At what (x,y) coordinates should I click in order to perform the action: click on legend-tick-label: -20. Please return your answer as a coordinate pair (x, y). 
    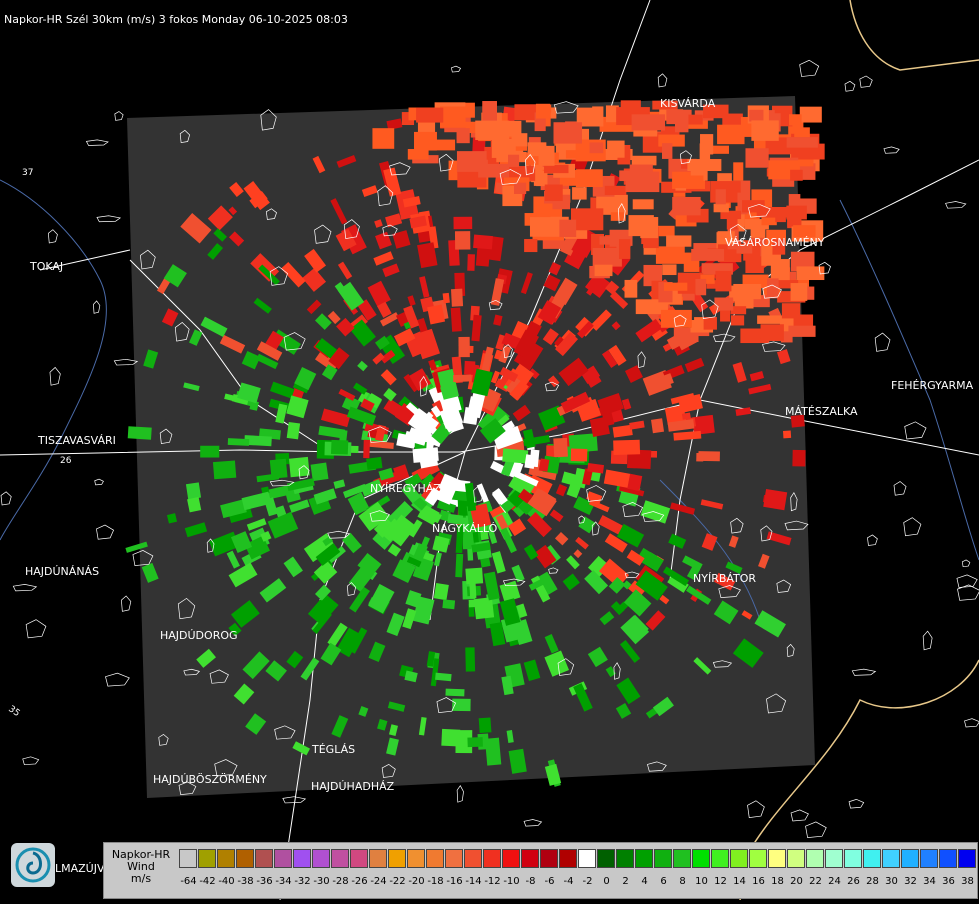
    Looking at the image, I should click on (416, 881).